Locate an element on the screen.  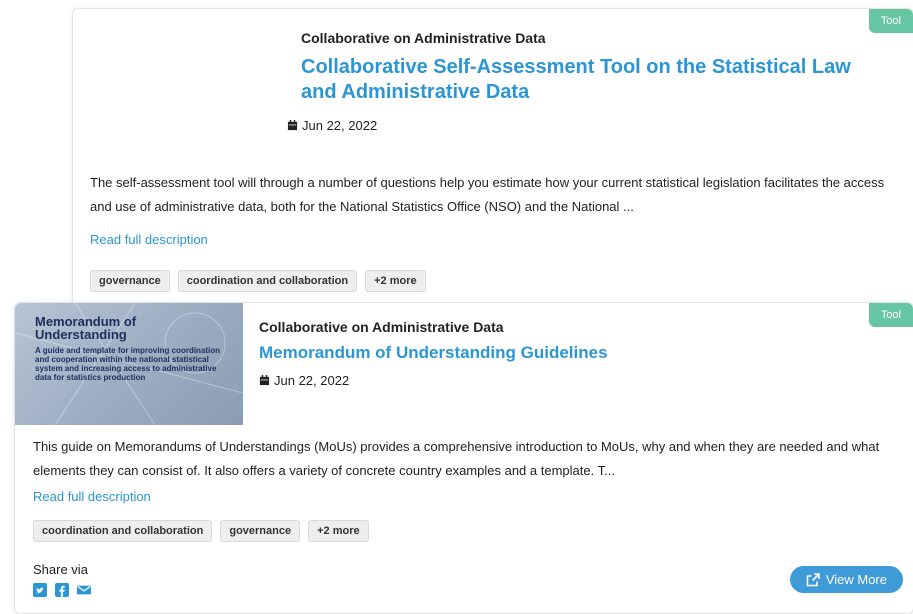
email-icon is located at coordinates (84, 590).